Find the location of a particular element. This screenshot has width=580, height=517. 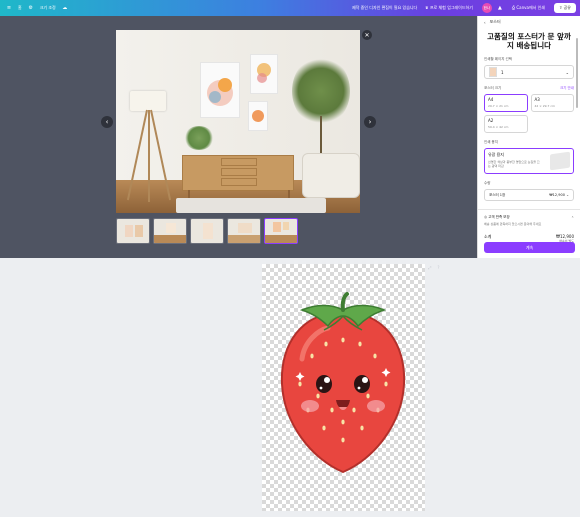

help-icon: ? is located at coordinates (438, 267).